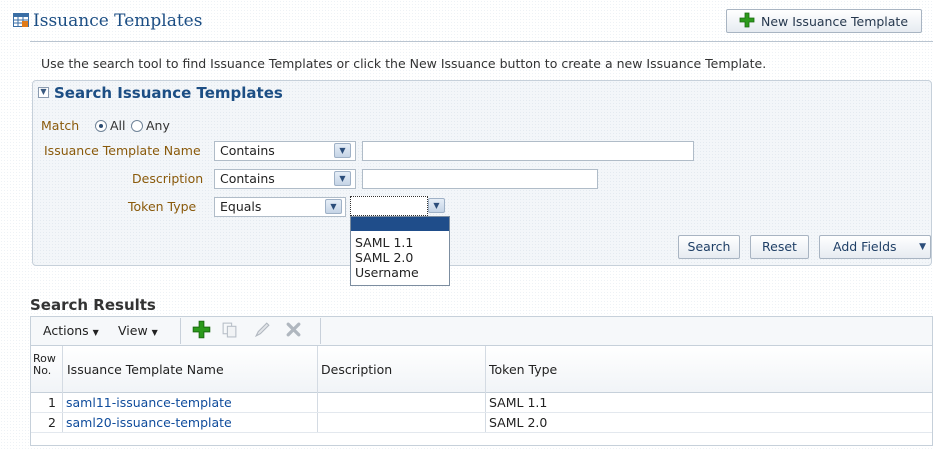  Describe the element at coordinates (528, 151) in the screenshot. I see `template-name-input` at that location.